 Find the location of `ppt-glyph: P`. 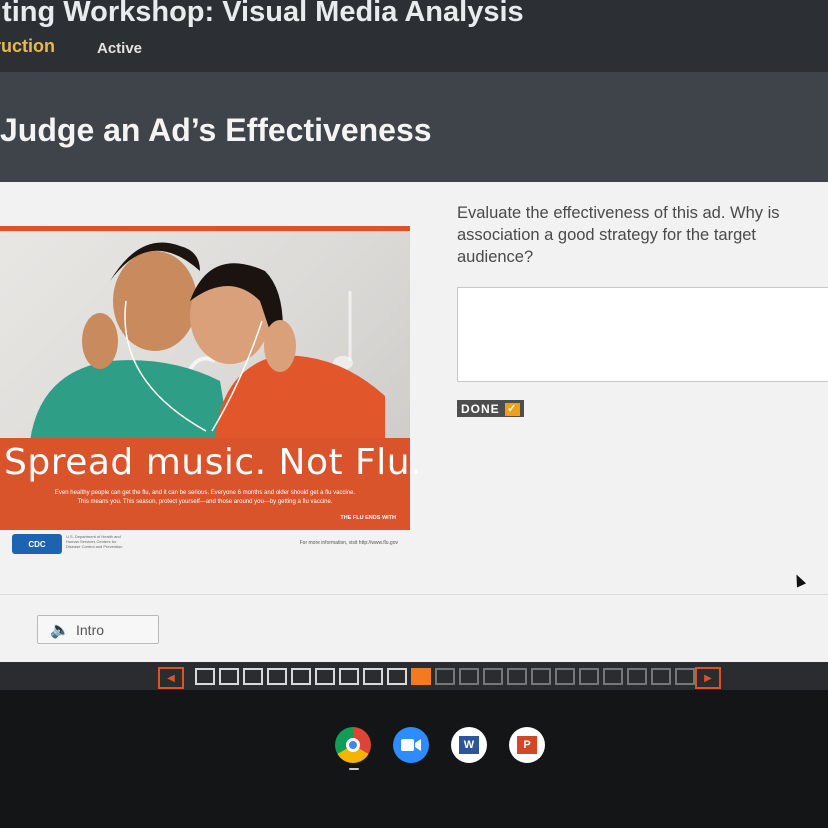

ppt-glyph: P is located at coordinates (527, 745).